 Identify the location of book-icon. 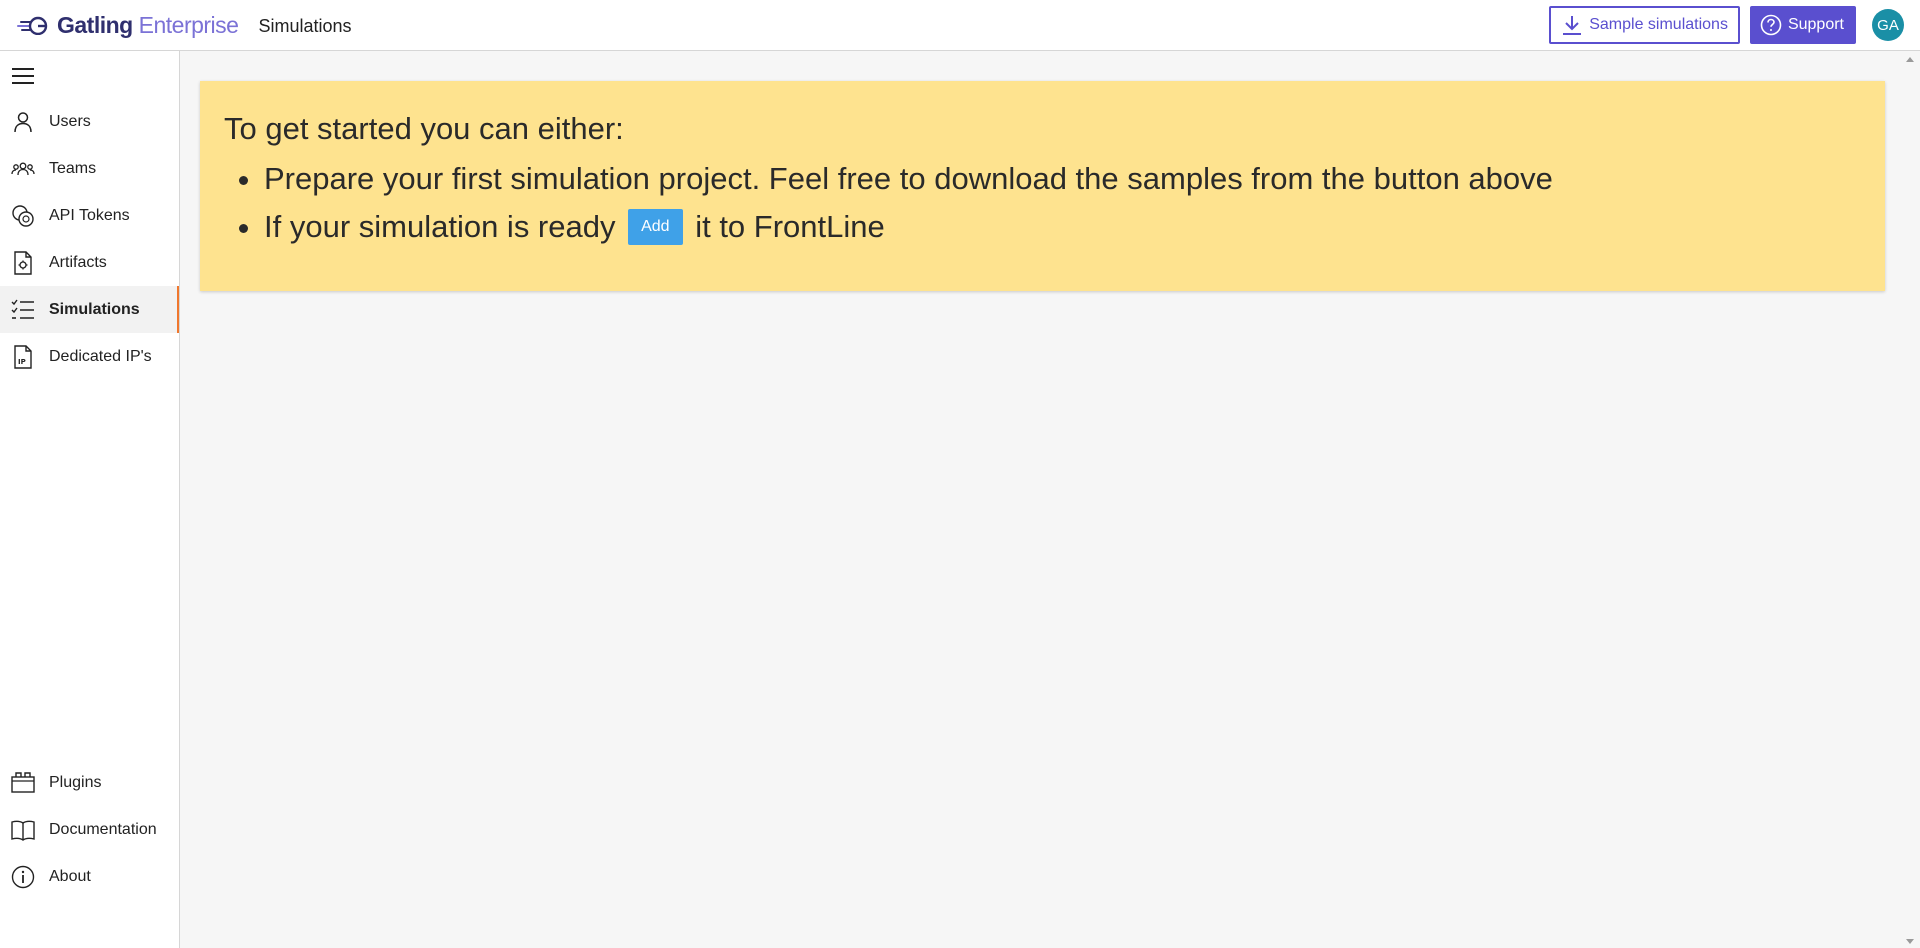
(23, 830).